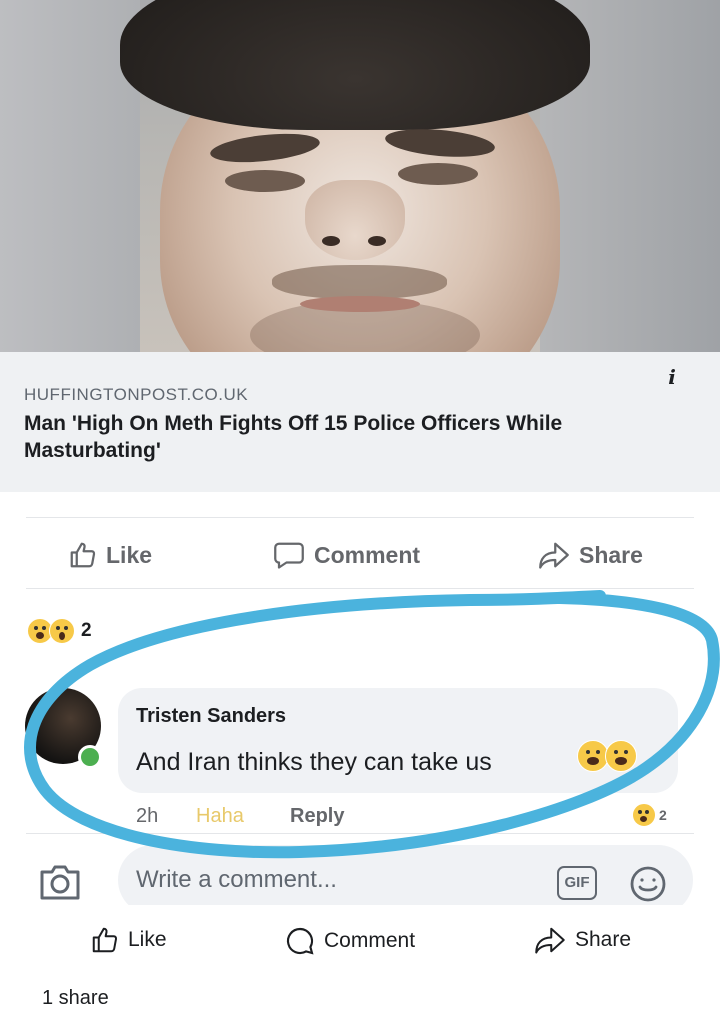 The height and width of the screenshot is (1010, 720). I want to click on bottom-comment-label: Comment, so click(370, 940).